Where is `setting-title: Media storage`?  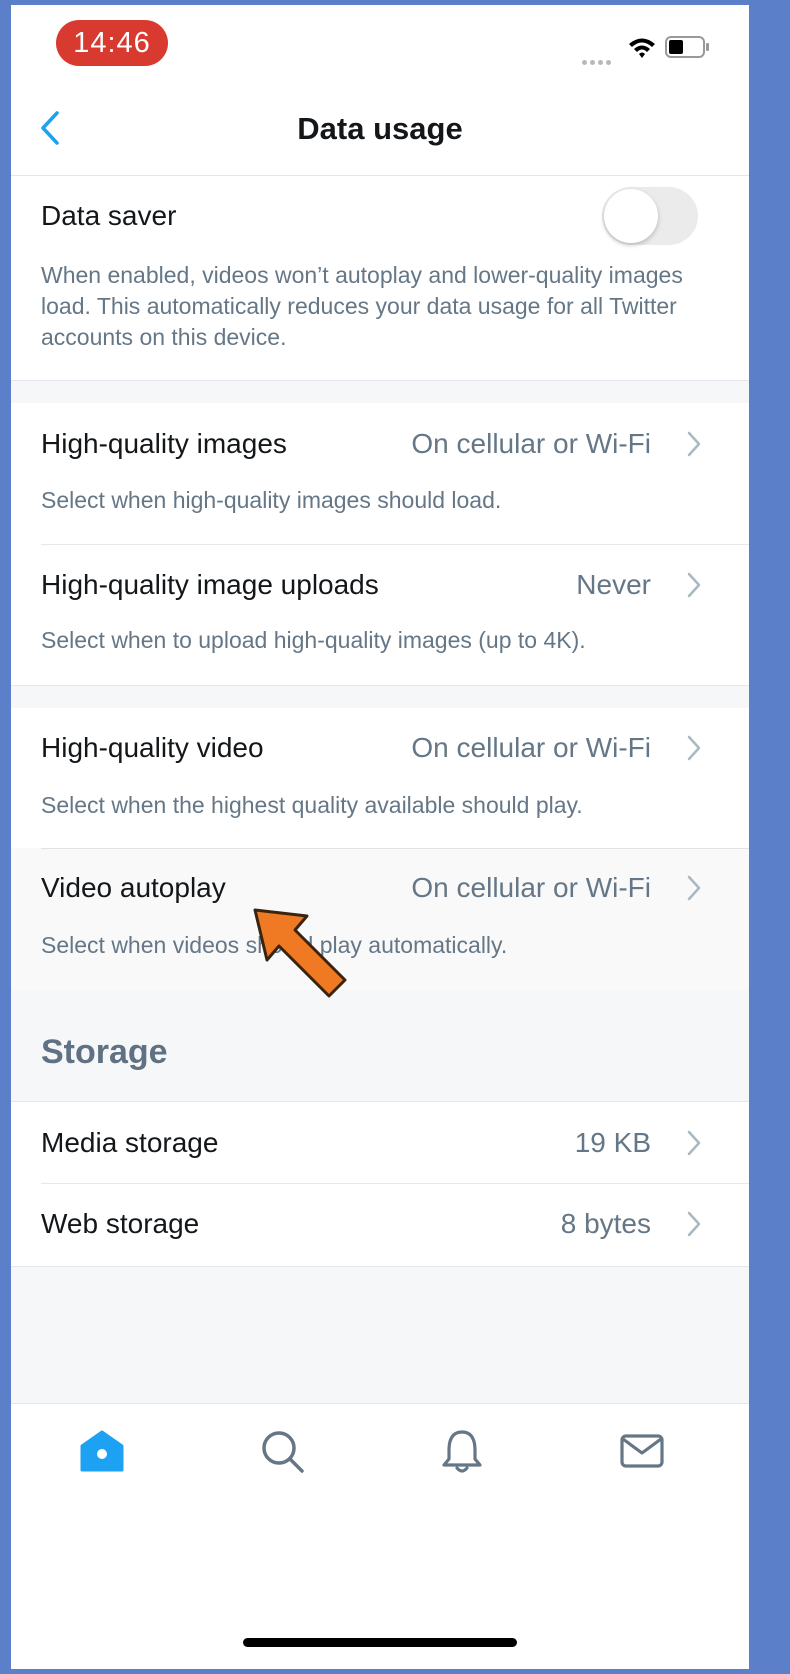 setting-title: Media storage is located at coordinates (130, 1142).